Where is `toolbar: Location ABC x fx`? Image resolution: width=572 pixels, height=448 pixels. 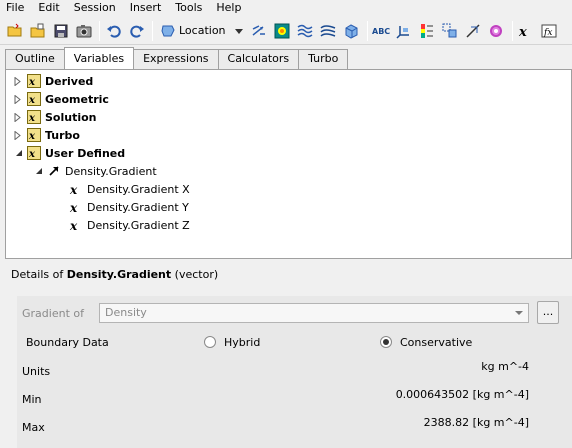
toolbar: Location ABC x fx is located at coordinates (286, 31).